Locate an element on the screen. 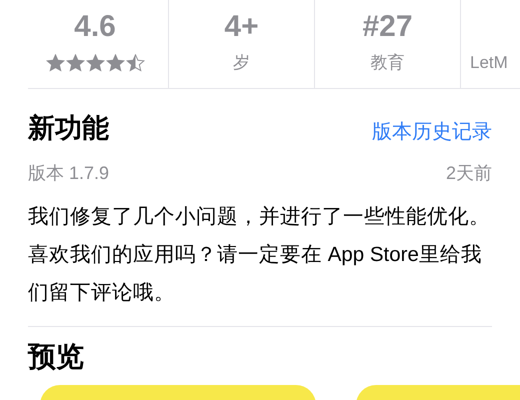 This screenshot has height=400, width=520. rating-value: 4.6 is located at coordinates (95, 27).